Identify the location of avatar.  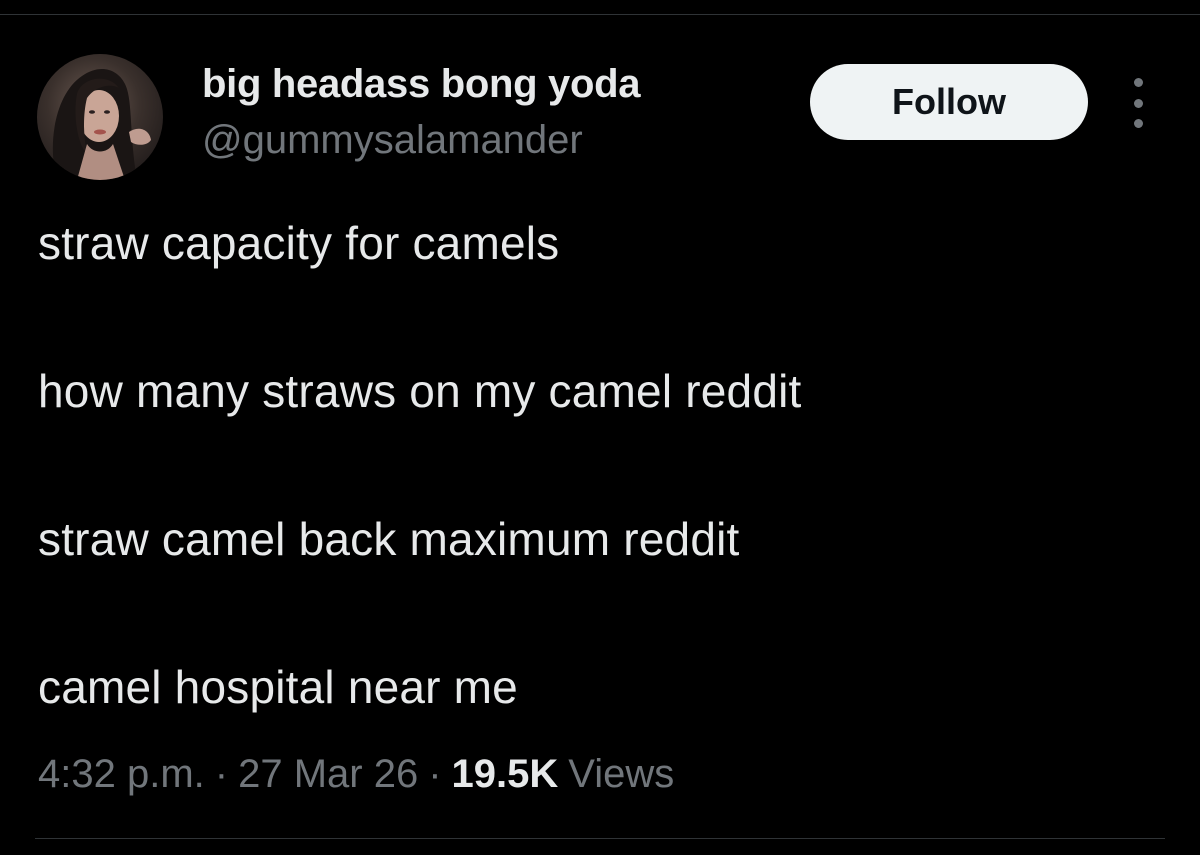
(100, 117).